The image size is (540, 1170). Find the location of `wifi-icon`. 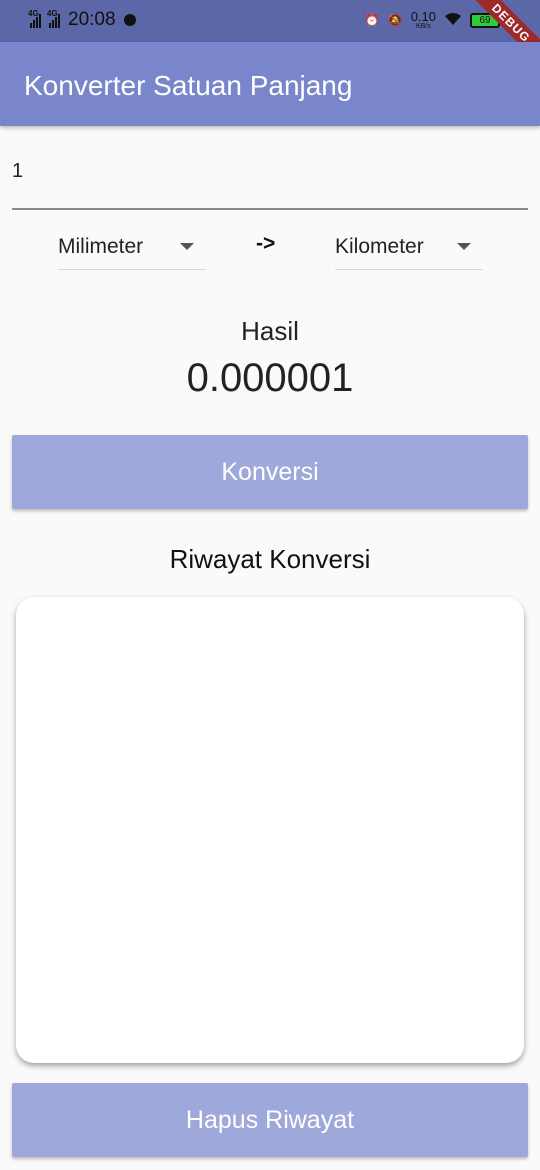

wifi-icon is located at coordinates (453, 20).